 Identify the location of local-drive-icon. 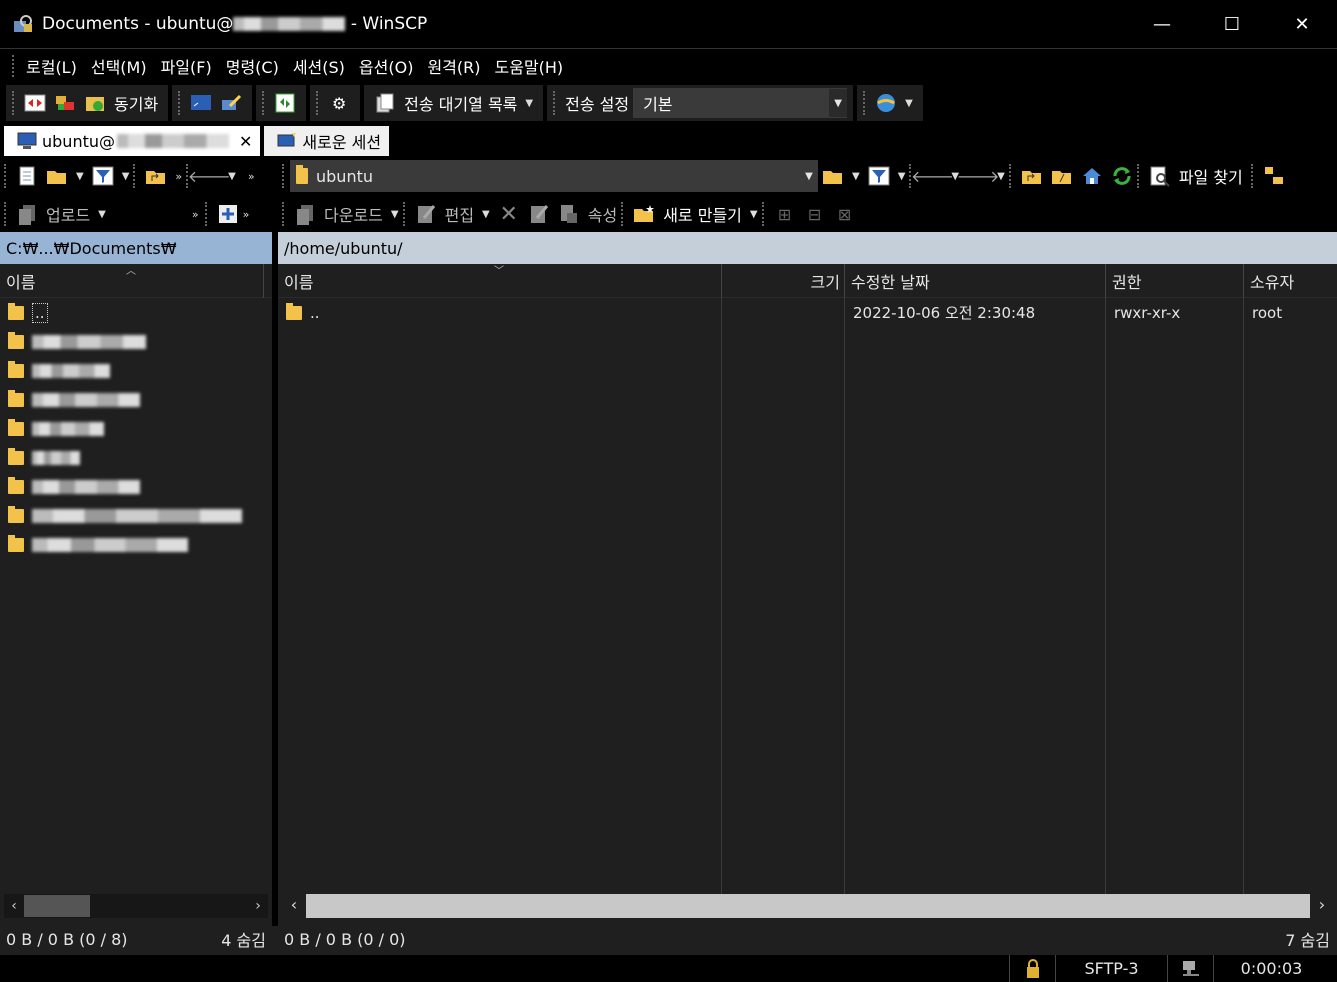
(27, 176).